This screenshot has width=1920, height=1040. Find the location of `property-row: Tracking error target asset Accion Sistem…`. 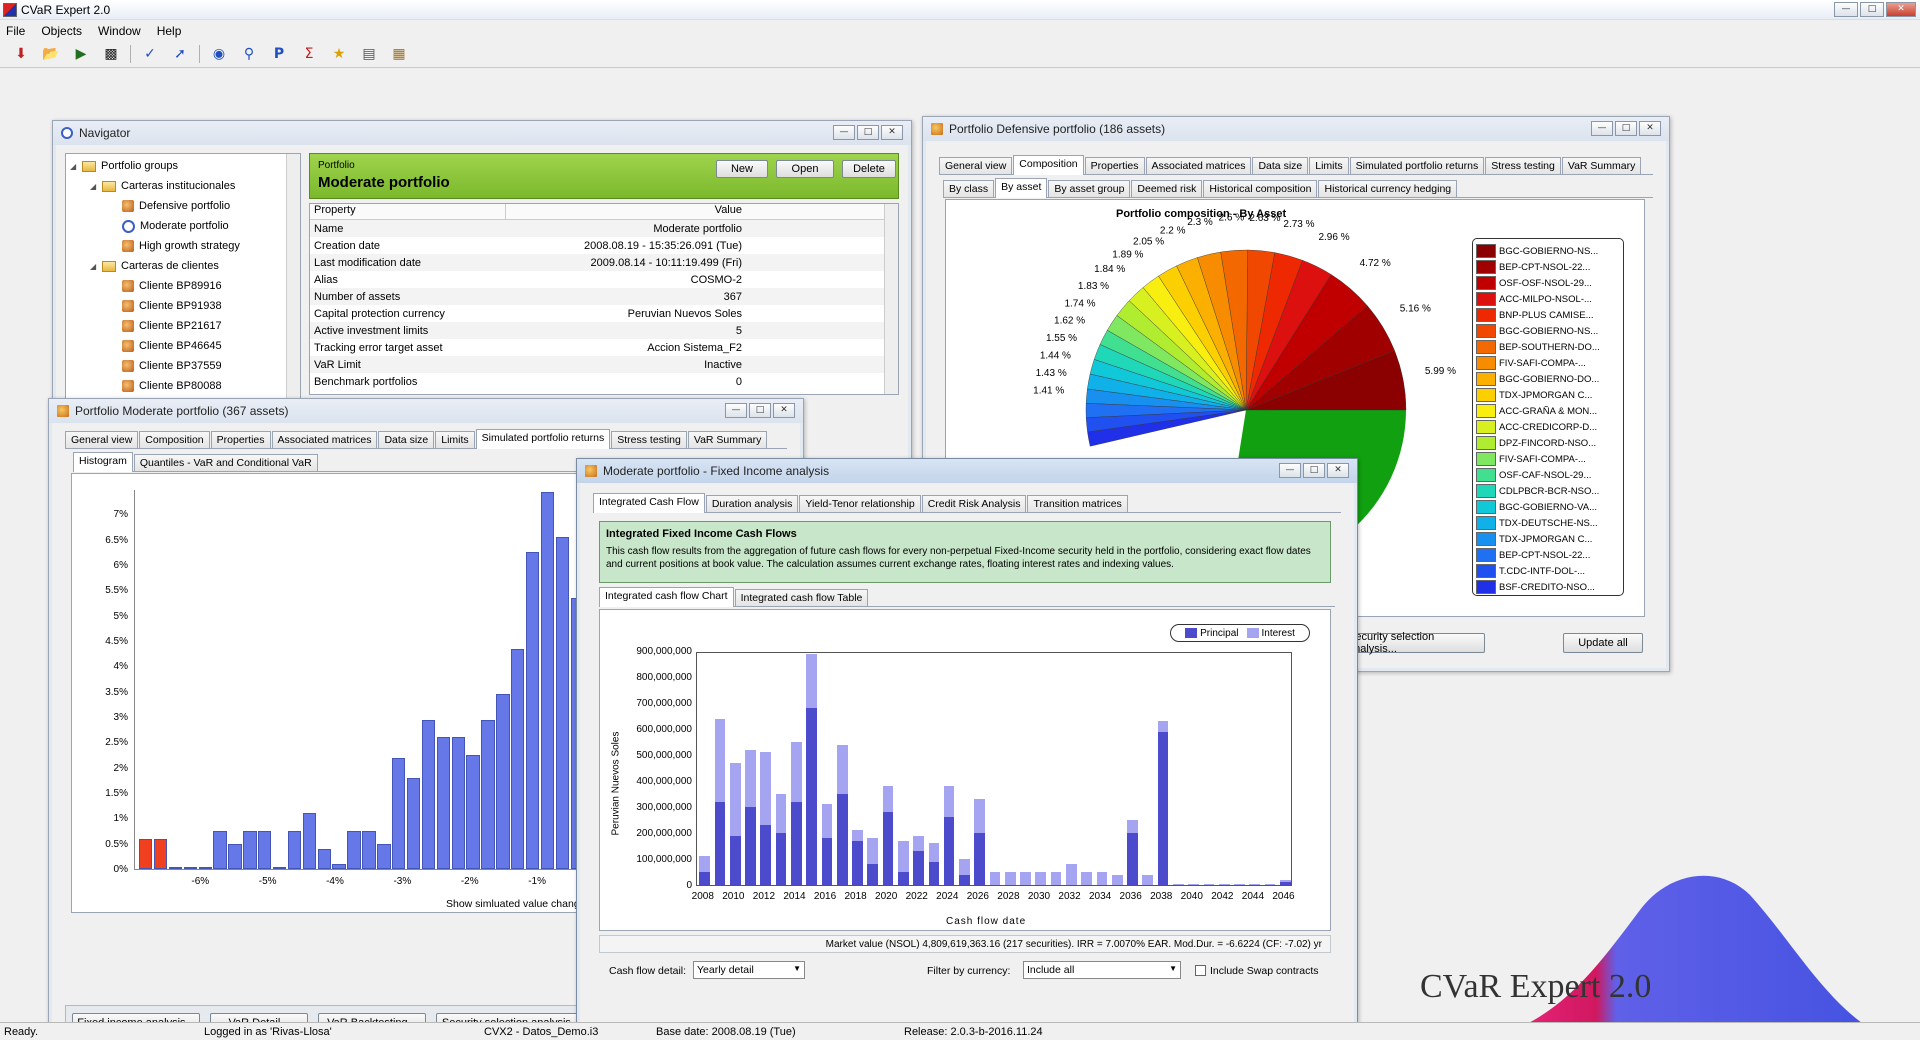

property-row: Tracking error target asset Accion Sistem… is located at coordinates (604, 347).